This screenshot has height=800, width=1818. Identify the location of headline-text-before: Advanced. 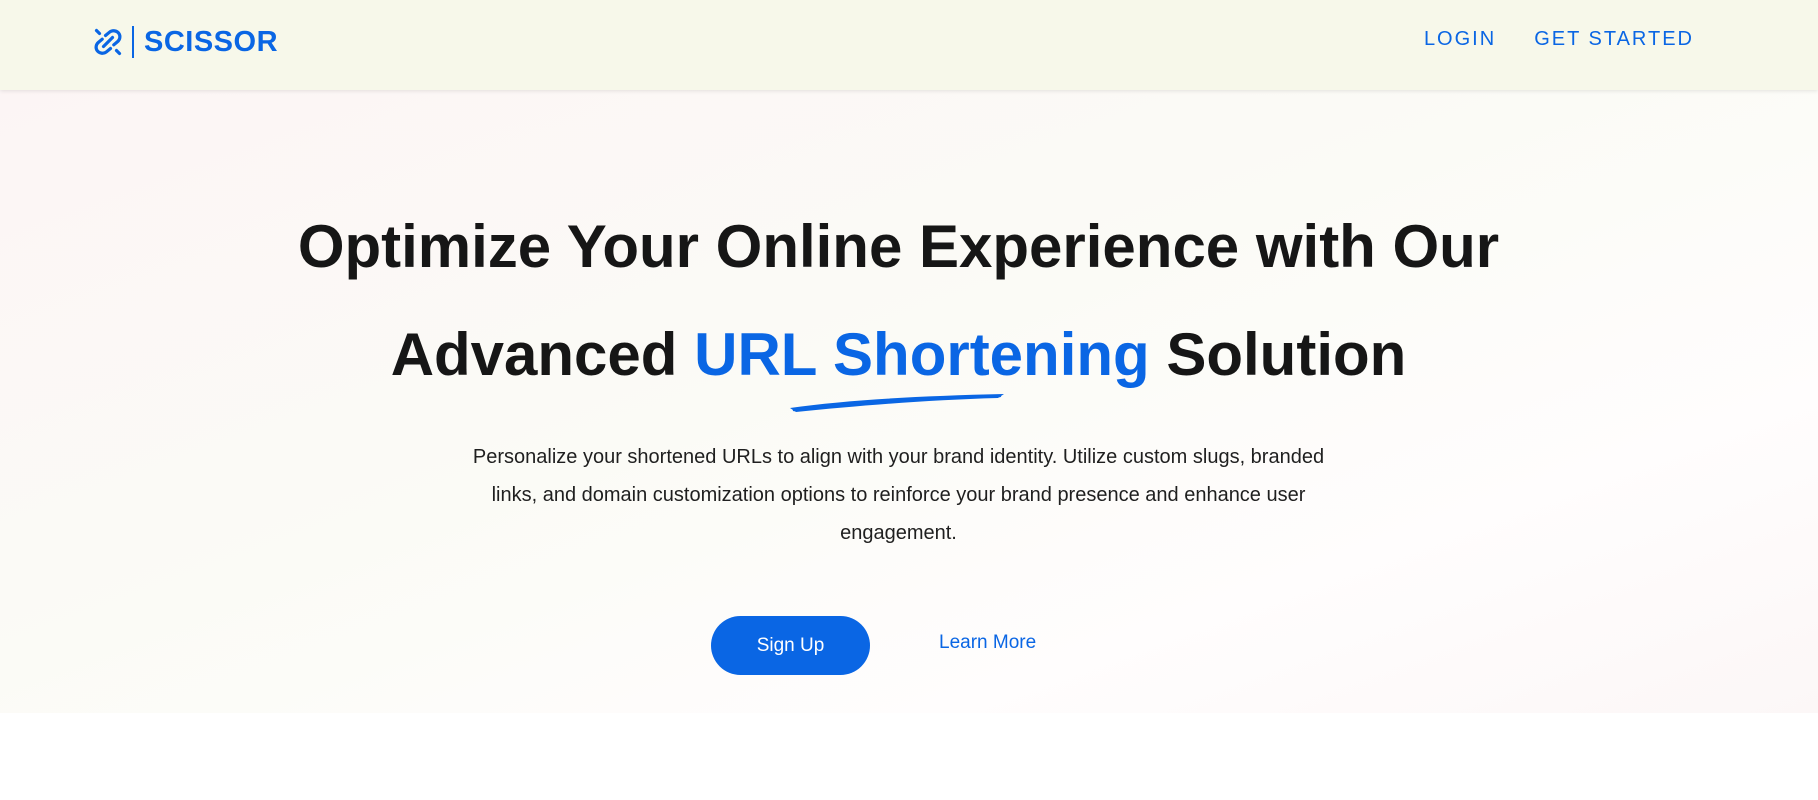
(534, 354).